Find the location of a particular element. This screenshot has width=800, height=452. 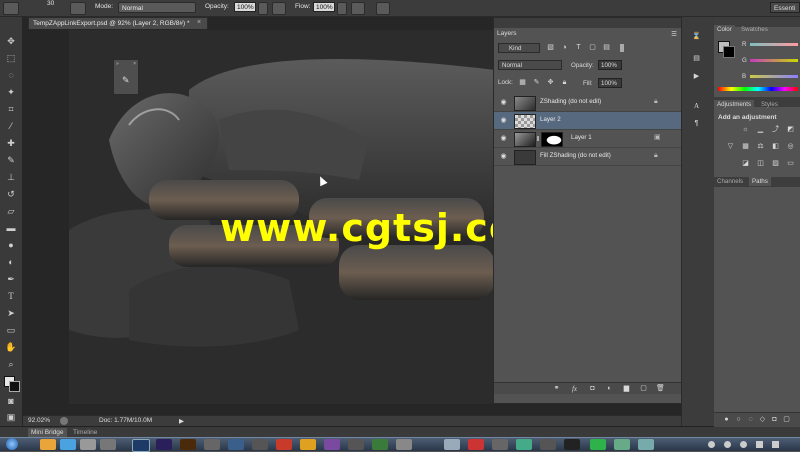

color-balance-icon: ⚖ is located at coordinates (760, 147).